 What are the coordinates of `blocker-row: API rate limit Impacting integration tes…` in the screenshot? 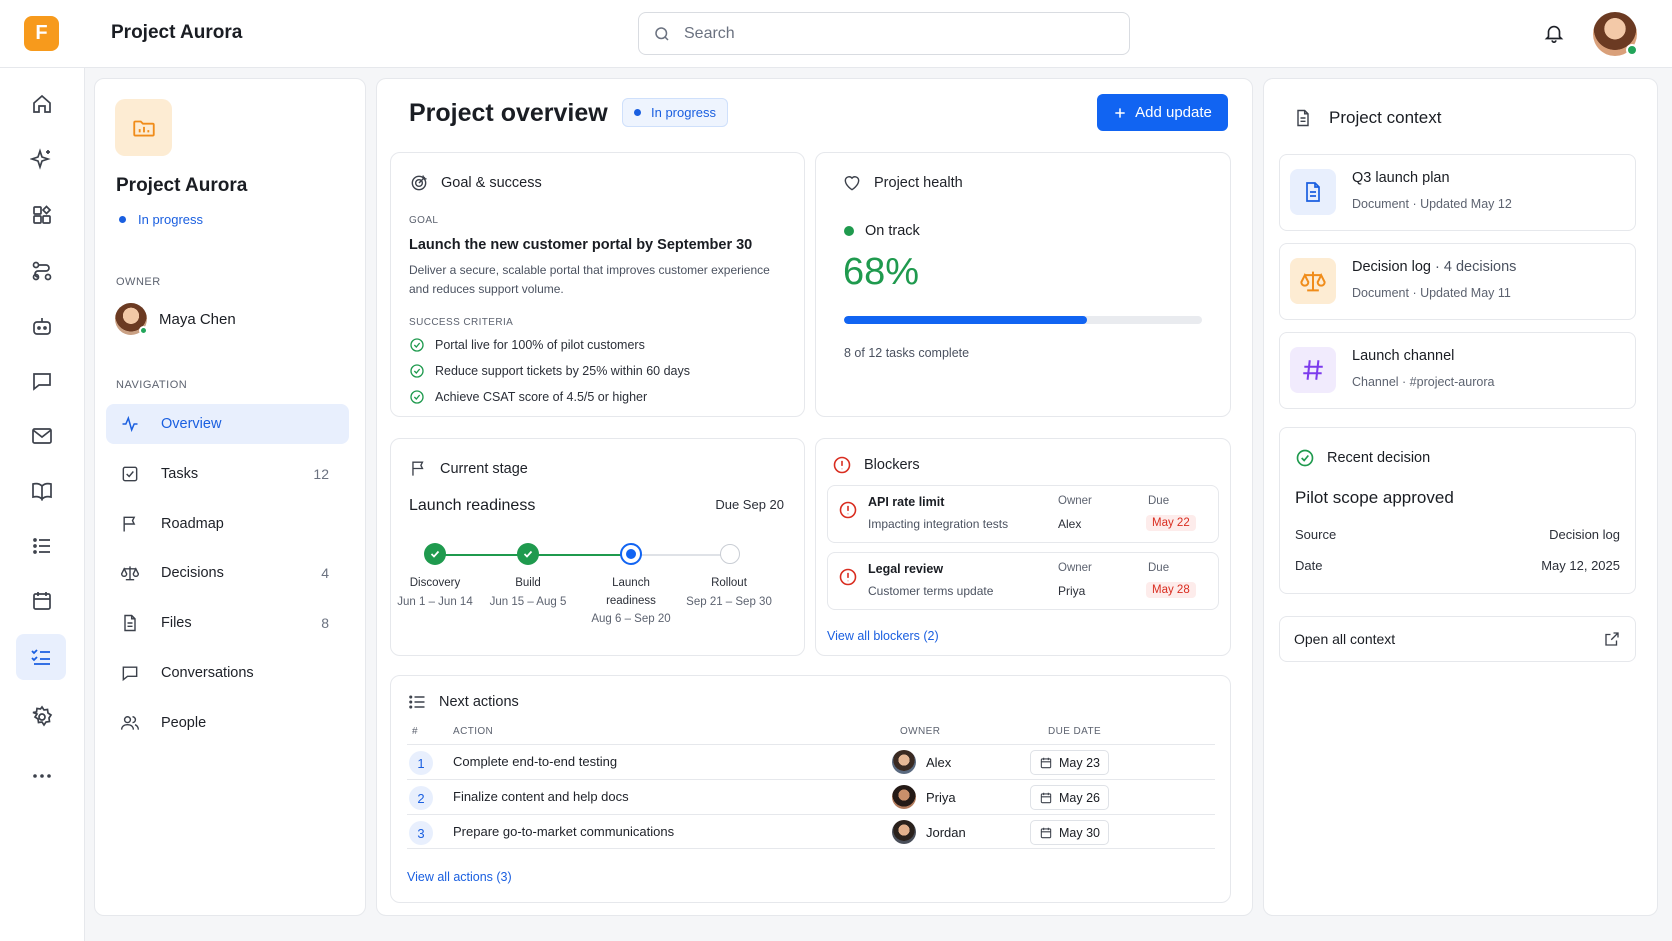 It's located at (1023, 514).